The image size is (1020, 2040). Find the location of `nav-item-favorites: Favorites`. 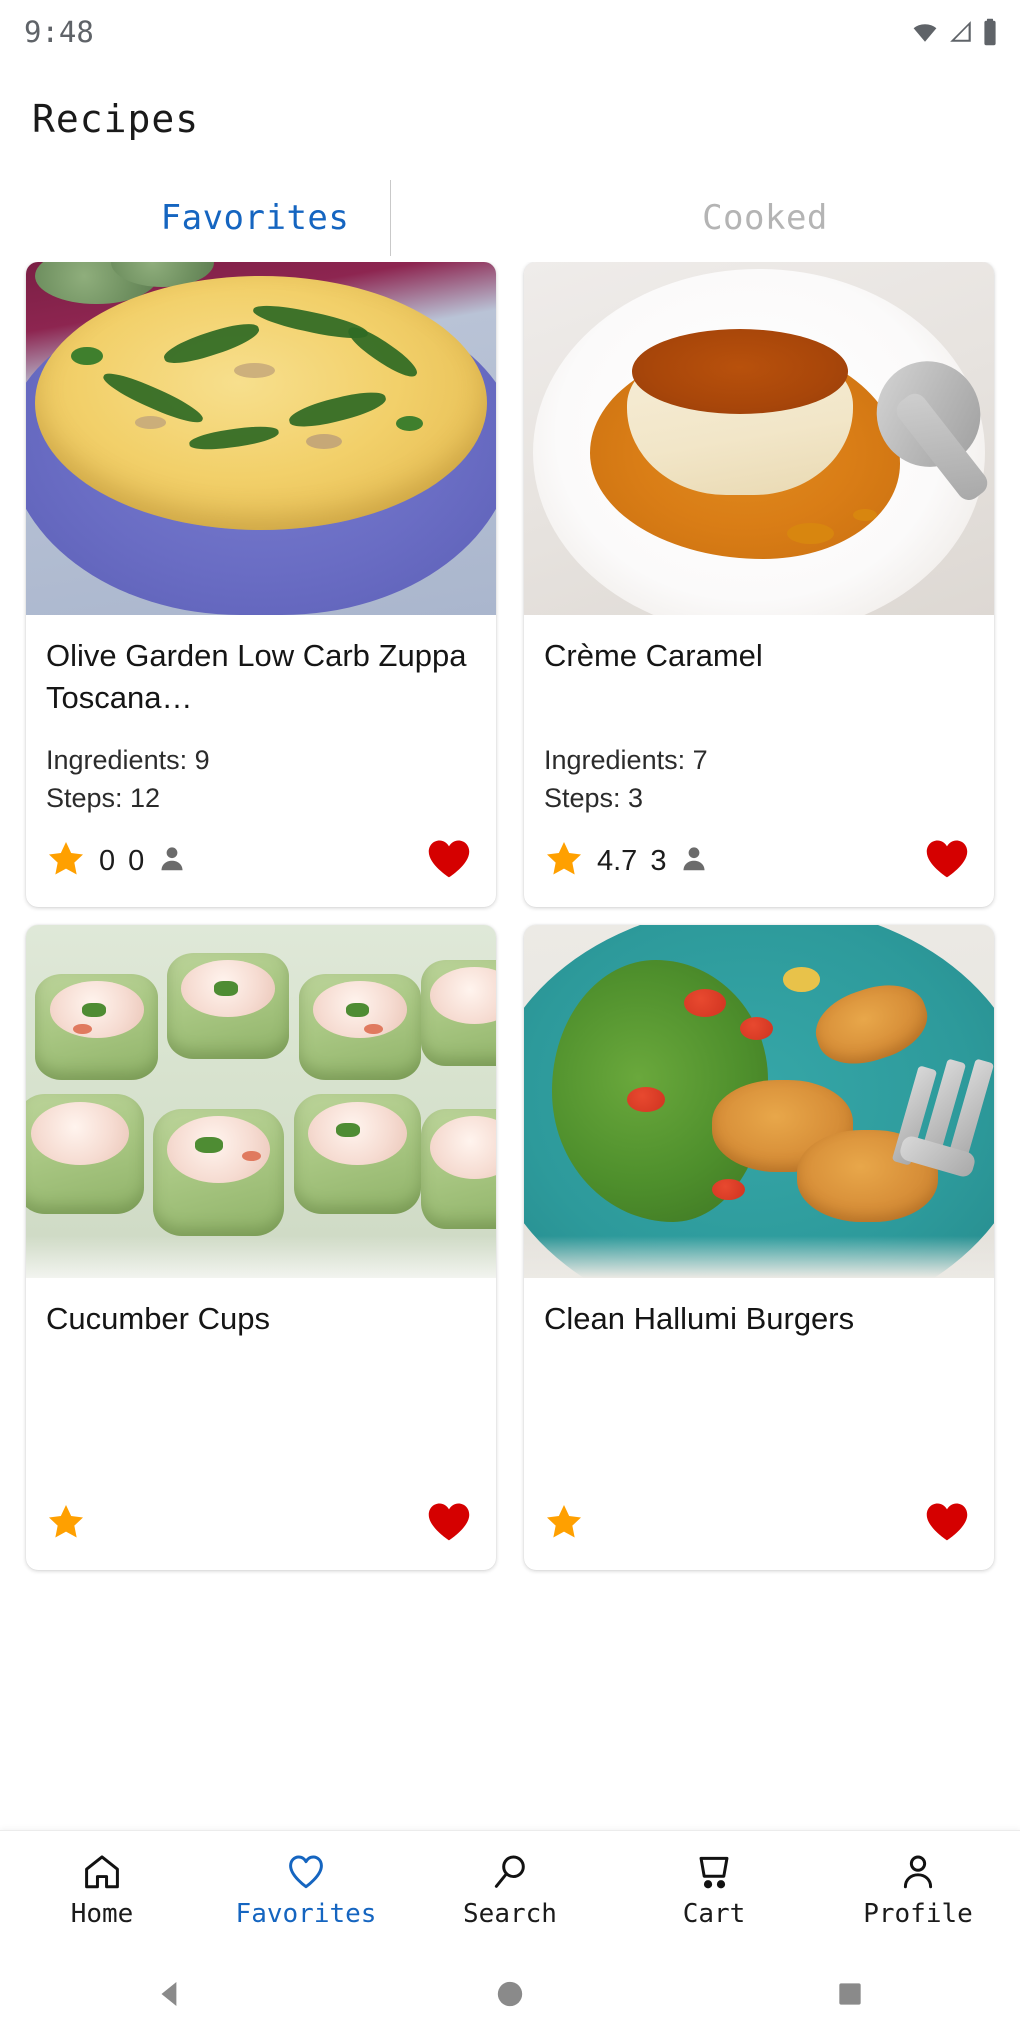

nav-item-favorites: Favorites is located at coordinates (306, 1890).